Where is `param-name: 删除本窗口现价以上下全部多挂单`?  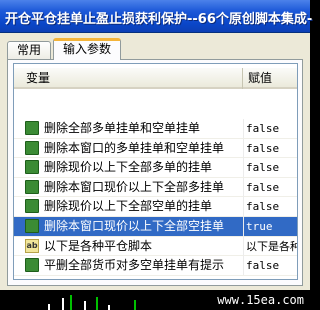
param-name: 删除本窗口现价以上下全部多挂单 is located at coordinates (134, 186).